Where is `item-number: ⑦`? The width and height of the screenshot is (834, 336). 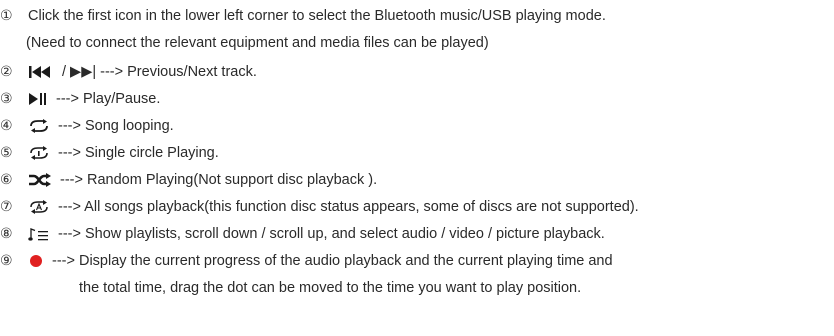
item-number: ⑦ is located at coordinates (6, 207).